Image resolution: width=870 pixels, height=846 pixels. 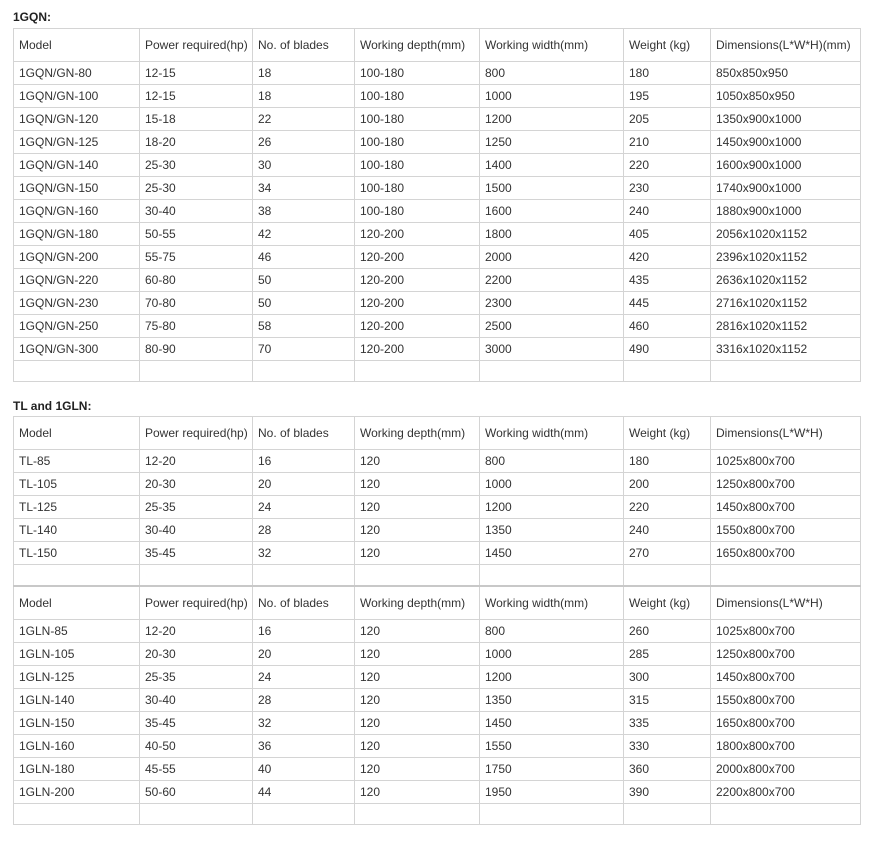 What do you see at coordinates (303, 792) in the screenshot?
I see `cell-blades: 44` at bounding box center [303, 792].